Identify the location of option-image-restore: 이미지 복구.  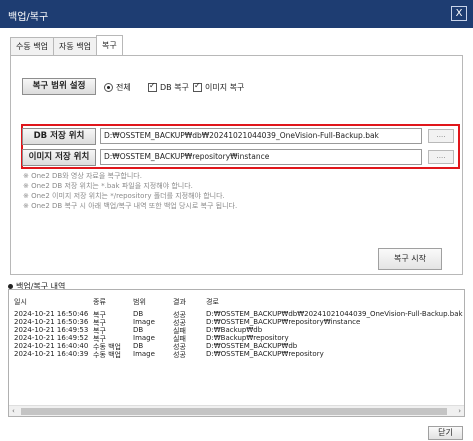
(219, 87).